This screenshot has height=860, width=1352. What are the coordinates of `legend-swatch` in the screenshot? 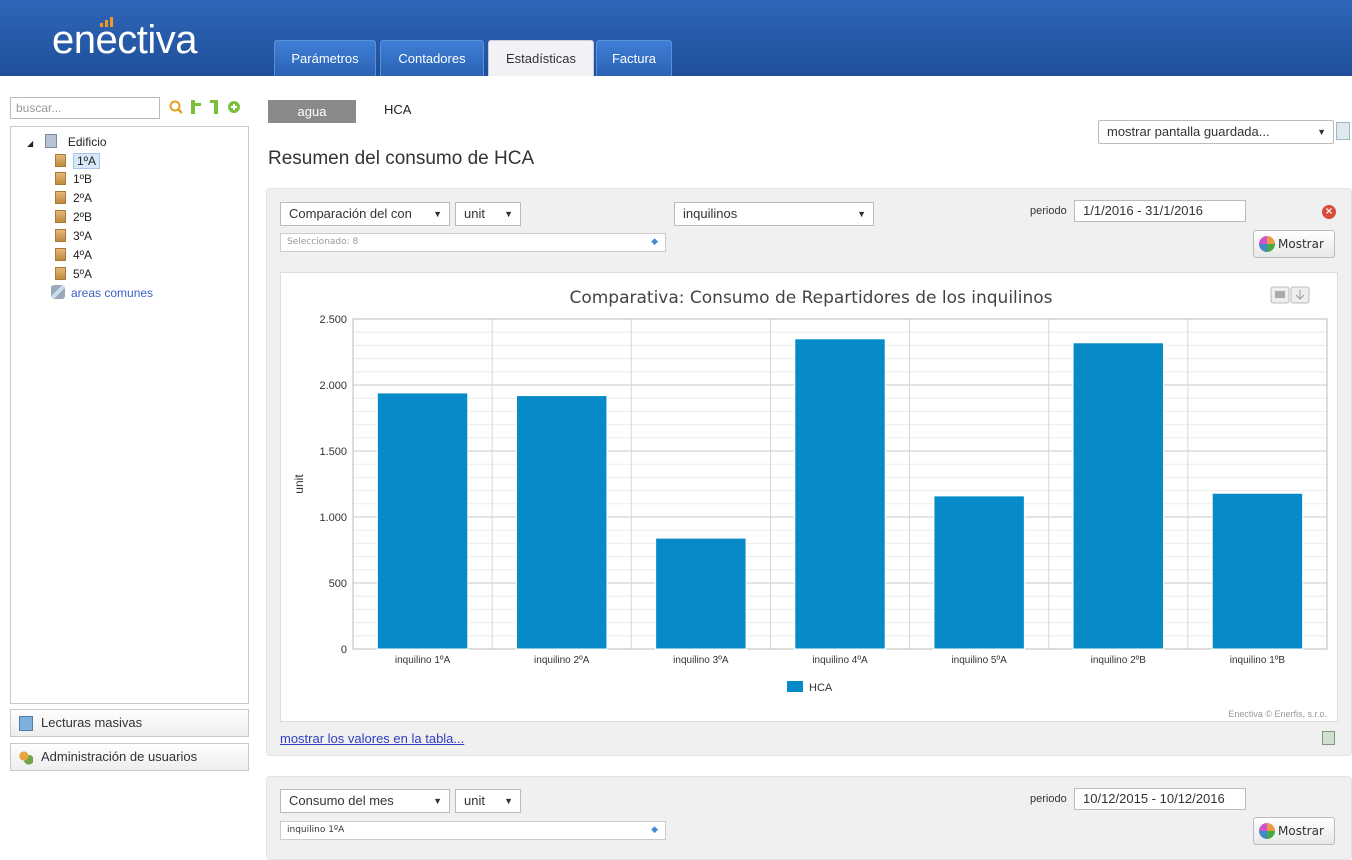 It's located at (795, 686).